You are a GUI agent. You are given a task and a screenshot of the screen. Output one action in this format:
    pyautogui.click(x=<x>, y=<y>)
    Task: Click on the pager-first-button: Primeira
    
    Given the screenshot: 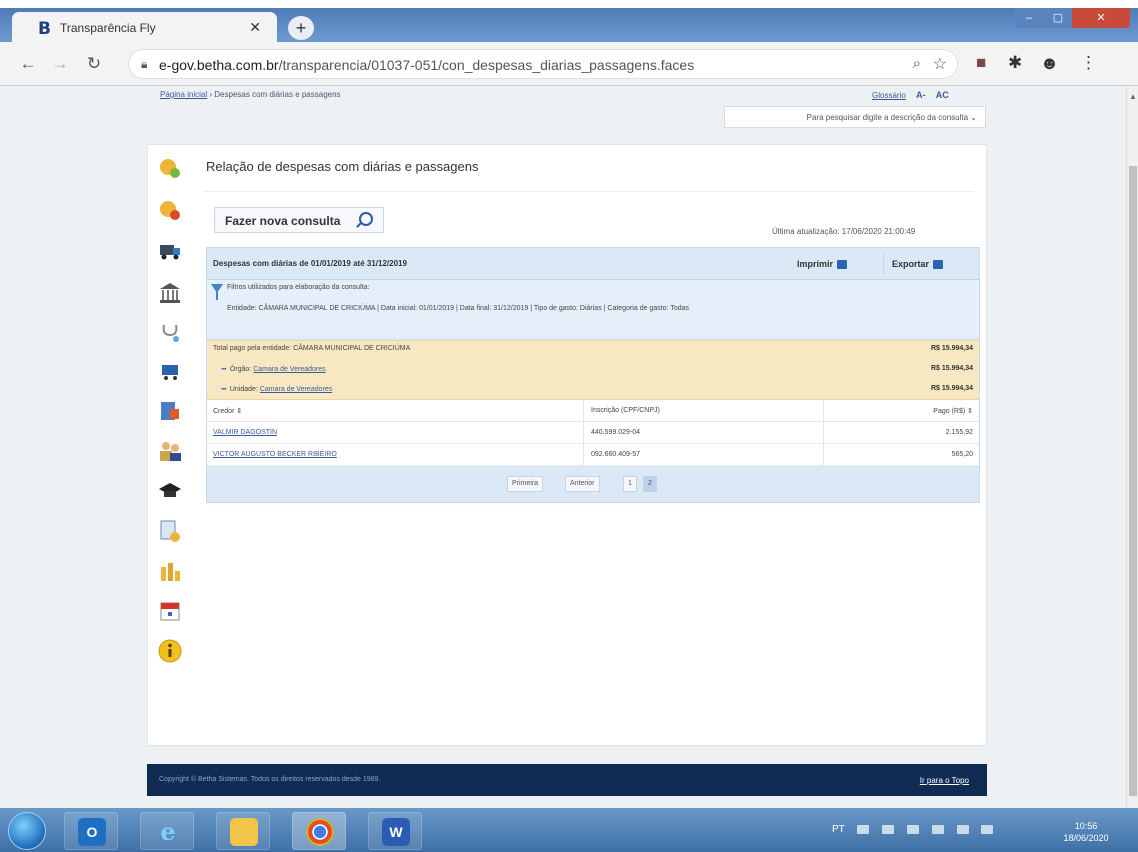 What is the action you would take?
    pyautogui.click(x=525, y=484)
    